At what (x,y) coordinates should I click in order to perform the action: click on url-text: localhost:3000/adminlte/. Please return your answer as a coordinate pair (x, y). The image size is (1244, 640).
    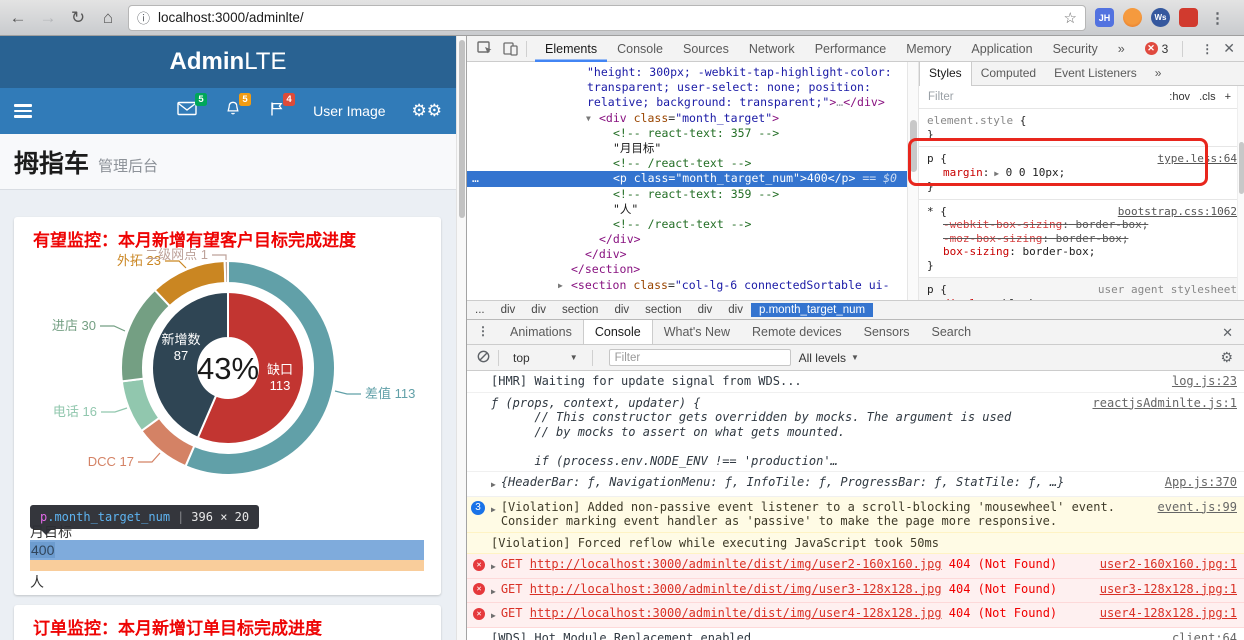
    Looking at the image, I should click on (611, 17).